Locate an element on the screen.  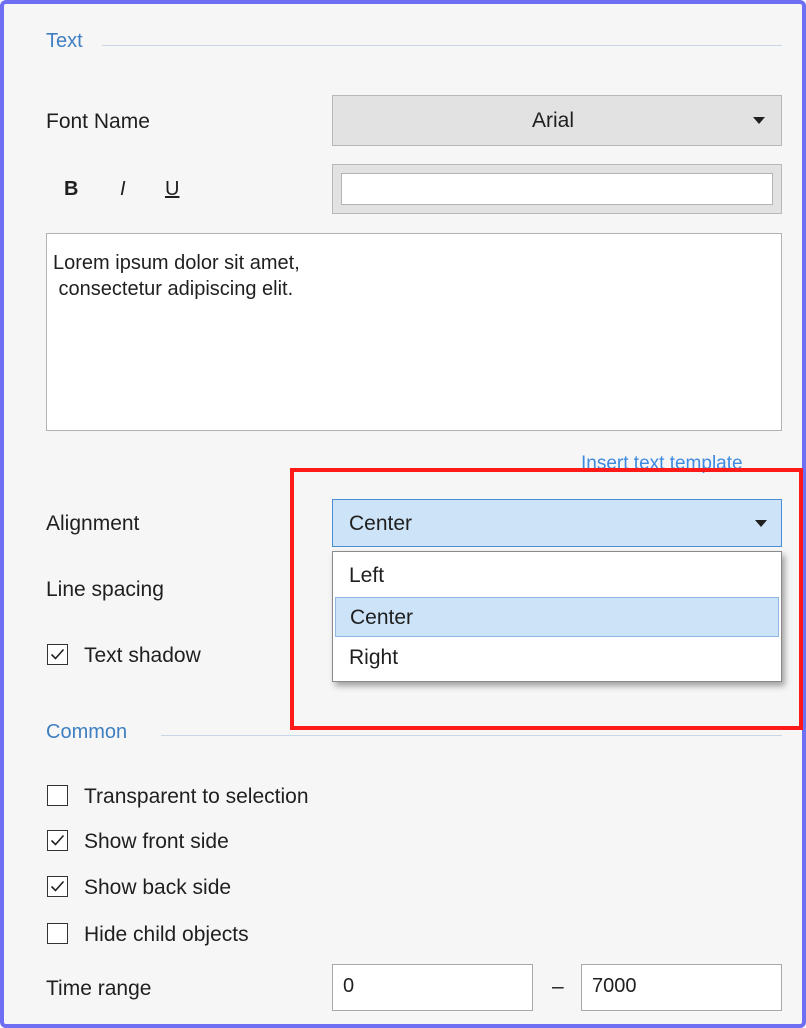
text-shadow-checkbox is located at coordinates (57, 654).